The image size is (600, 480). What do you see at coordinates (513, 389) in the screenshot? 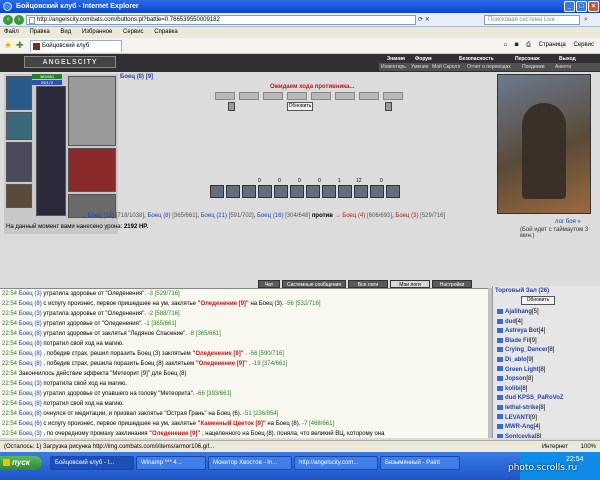
I see `user-name: kolibi` at bounding box center [513, 389].